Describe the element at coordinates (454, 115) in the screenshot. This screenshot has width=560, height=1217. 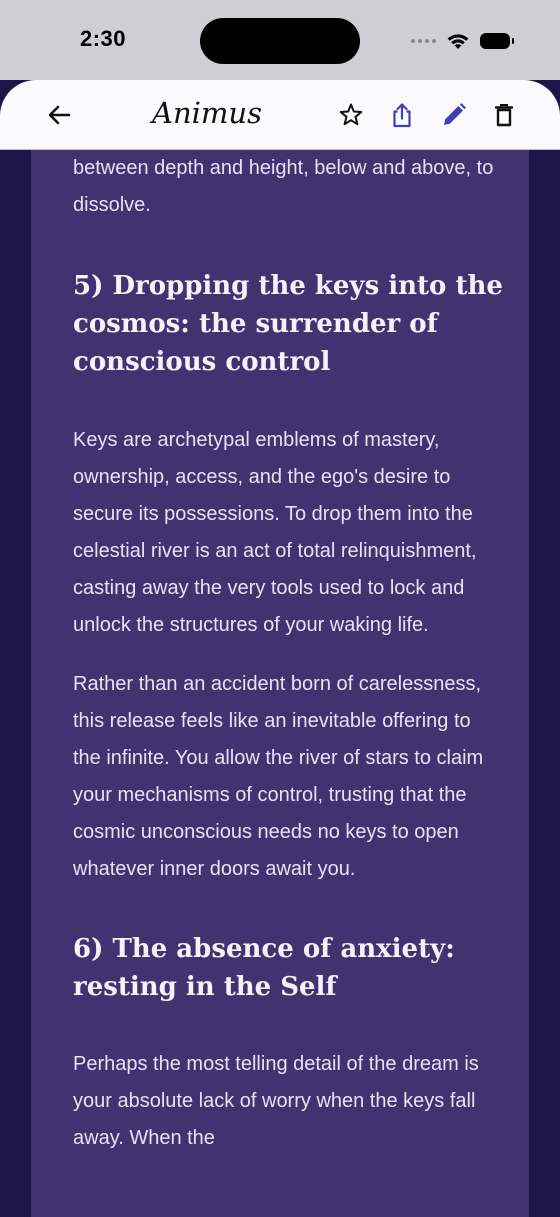
I see `pencil-icon` at that location.